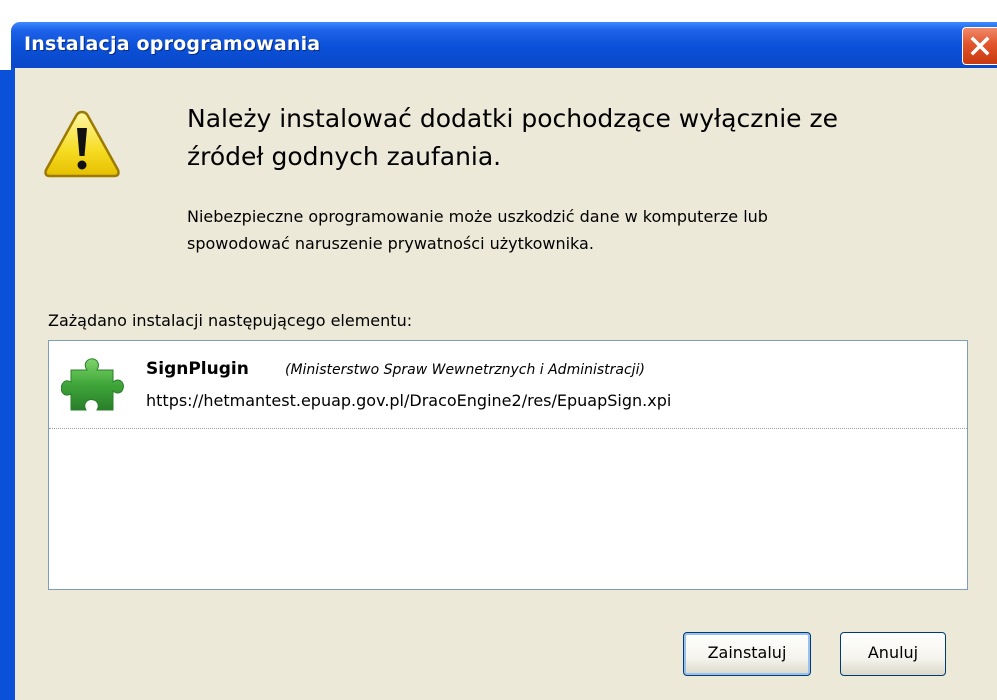 The height and width of the screenshot is (700, 997). Describe the element at coordinates (344, 156) in the screenshot. I see `headline-line-2: źródeł godnych zaufania.` at that location.